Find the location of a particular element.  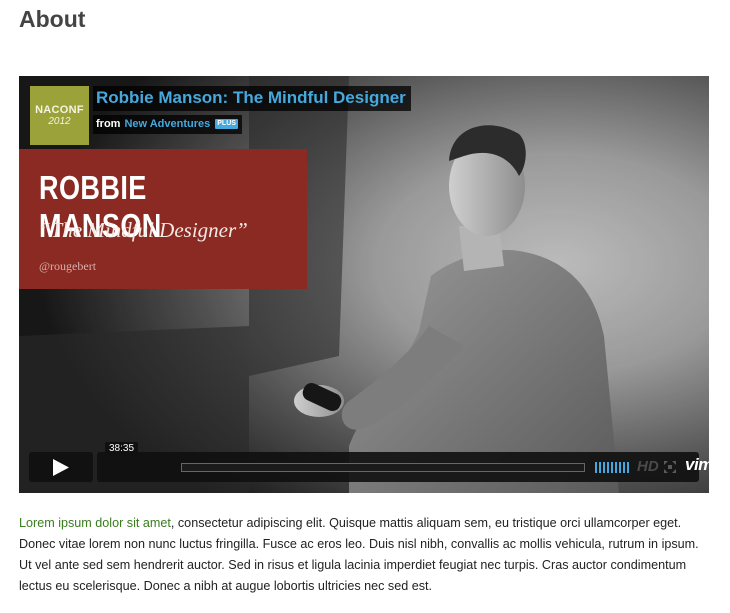

hd-icon: HD is located at coordinates (648, 466).